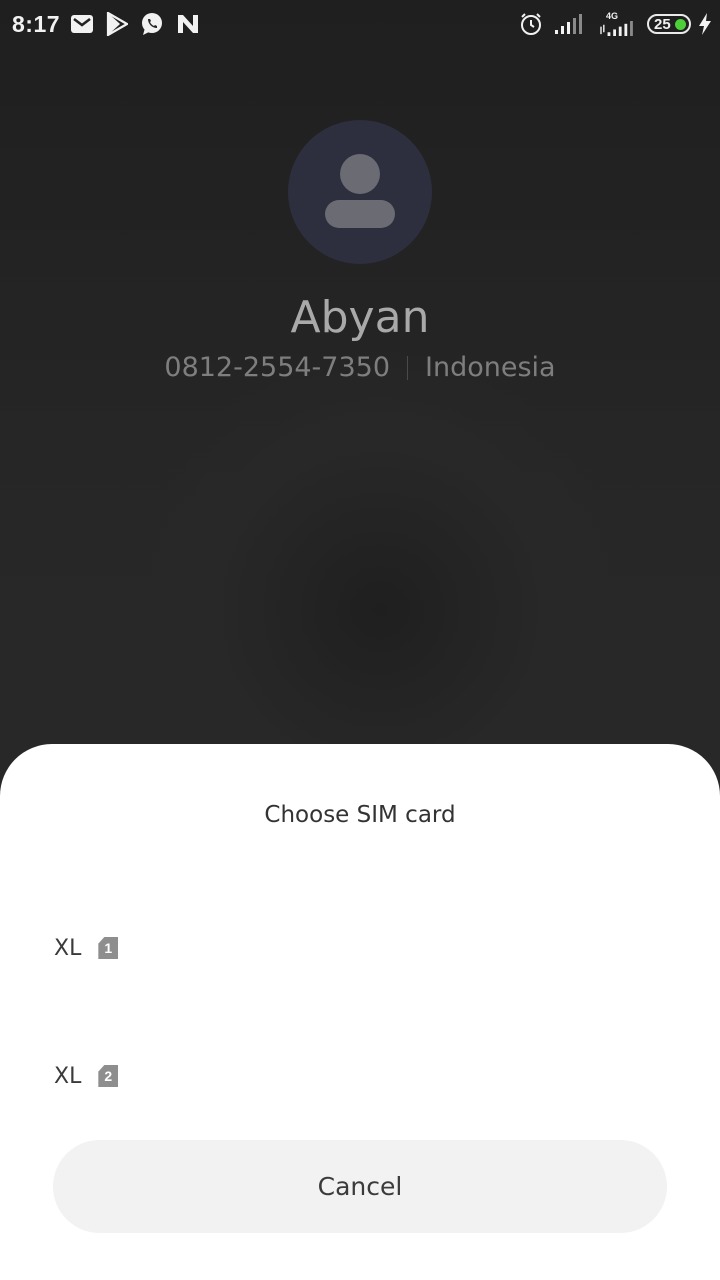 The image size is (720, 1280). Describe the element at coordinates (680, 24) in the screenshot. I see `battery-charge-dot` at that location.